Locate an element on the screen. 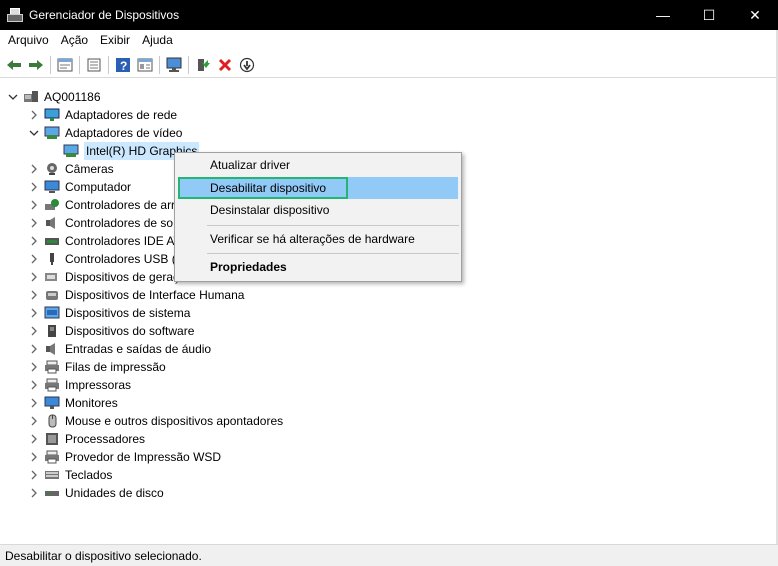 The height and width of the screenshot is (566, 778). tree-item-label: Controladores de arr is located at coordinates (120, 205).